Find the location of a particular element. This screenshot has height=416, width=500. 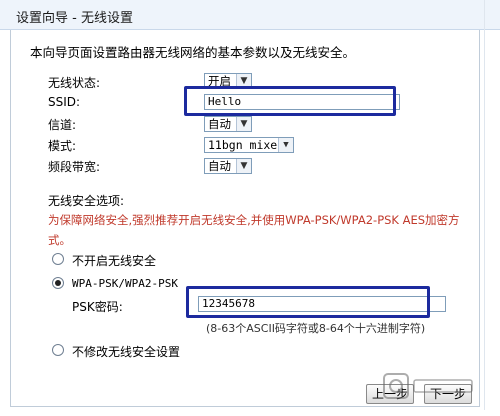

psk-highlight-box is located at coordinates (308, 302).